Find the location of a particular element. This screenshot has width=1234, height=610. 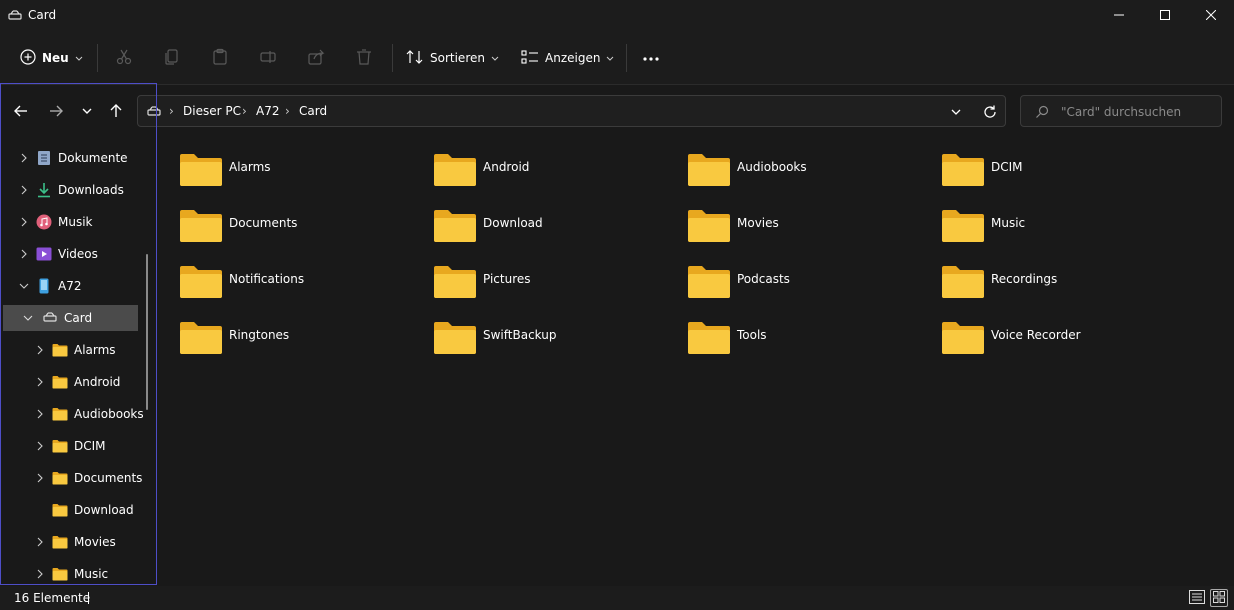

folder-item: Podcasts is located at coordinates (807, 288).